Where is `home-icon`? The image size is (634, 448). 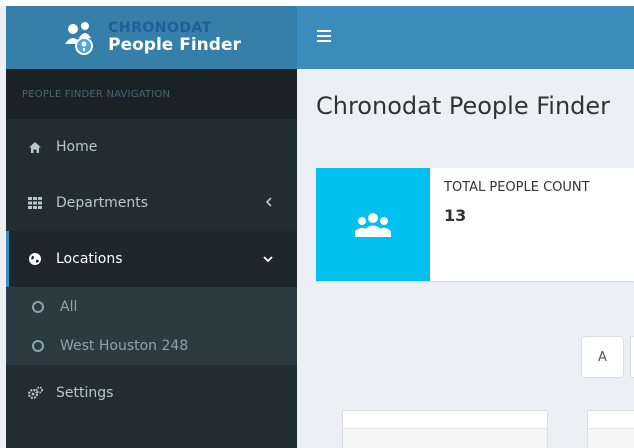 home-icon is located at coordinates (35, 147).